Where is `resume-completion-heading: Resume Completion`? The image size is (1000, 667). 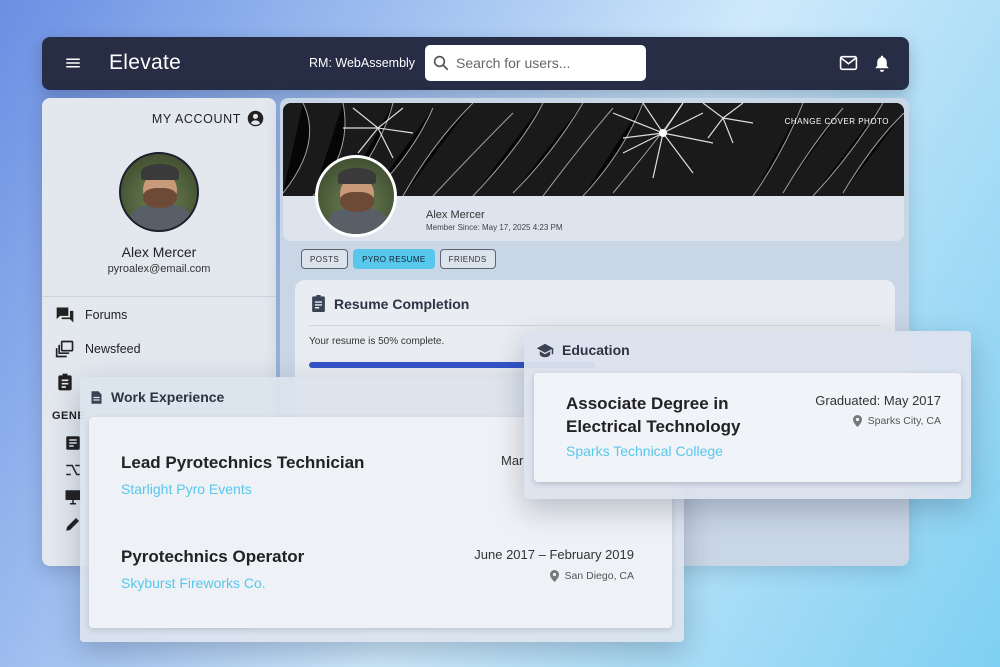 resume-completion-heading: Resume Completion is located at coordinates (389, 303).